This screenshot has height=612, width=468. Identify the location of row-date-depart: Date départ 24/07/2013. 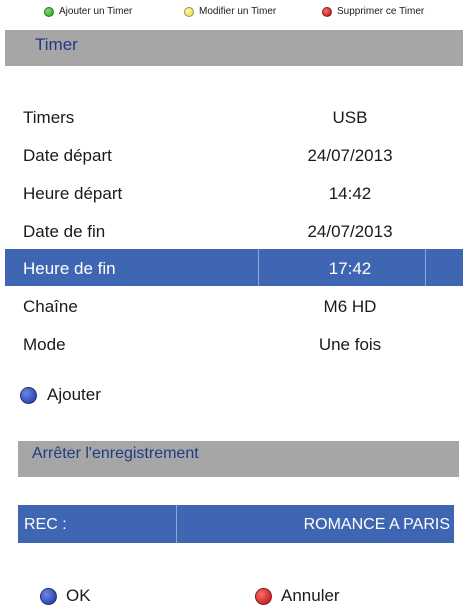
(234, 155).